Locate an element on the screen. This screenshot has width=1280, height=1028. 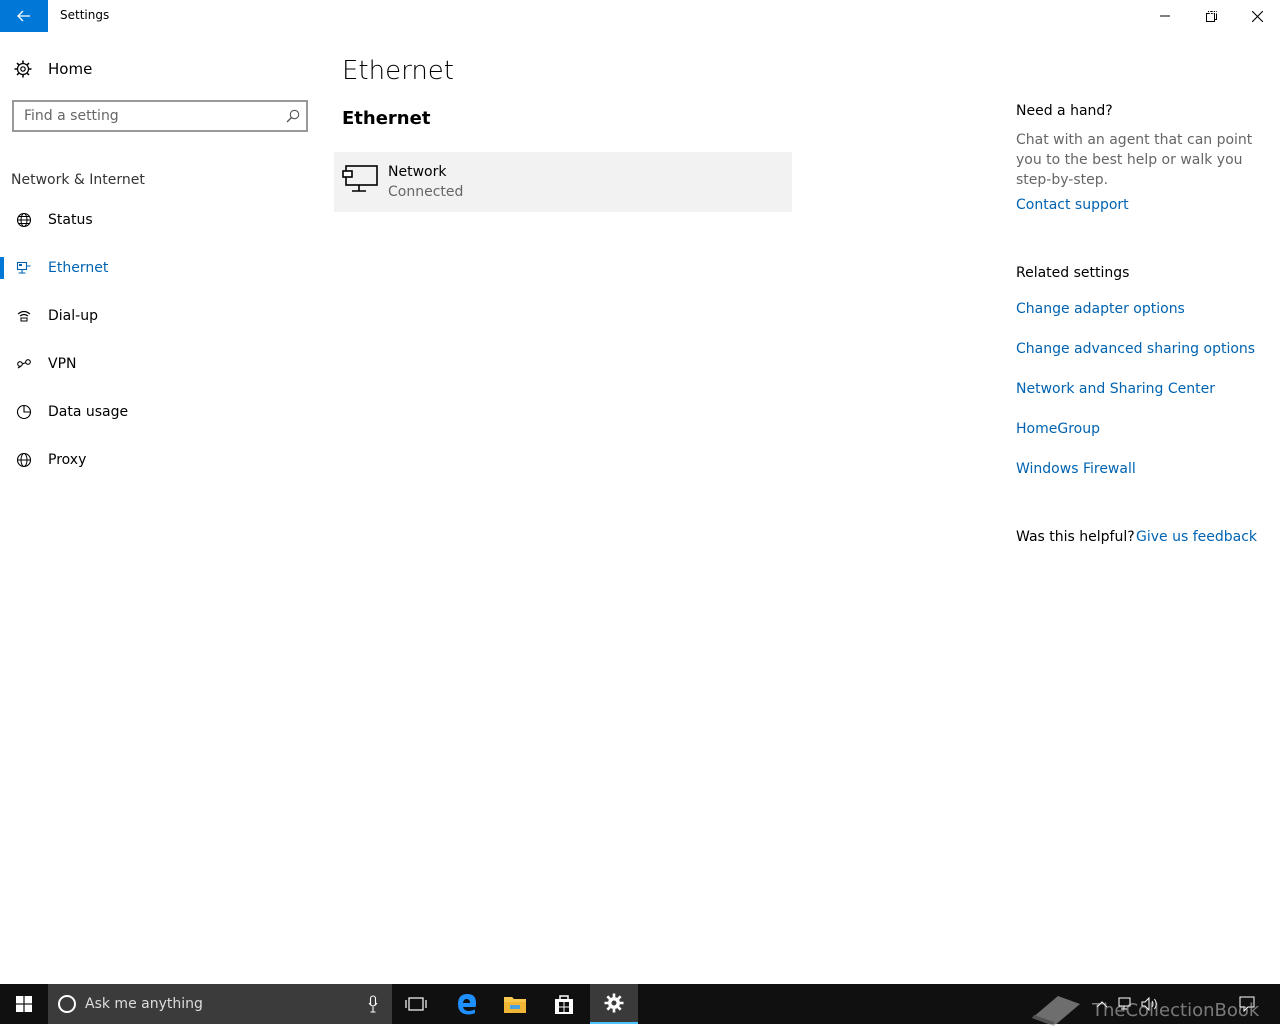
globe-icon is located at coordinates (24, 460).